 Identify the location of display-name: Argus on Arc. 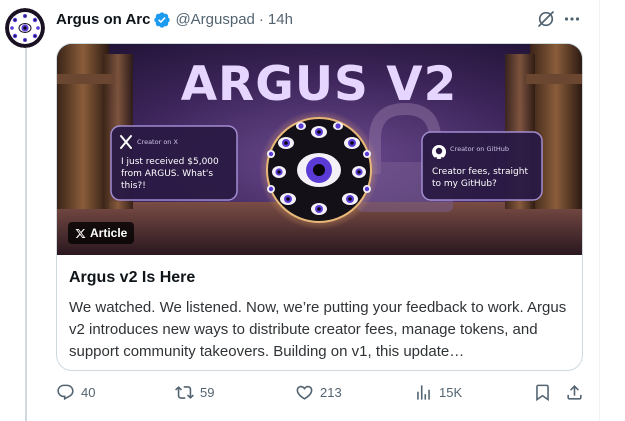
(103, 20).